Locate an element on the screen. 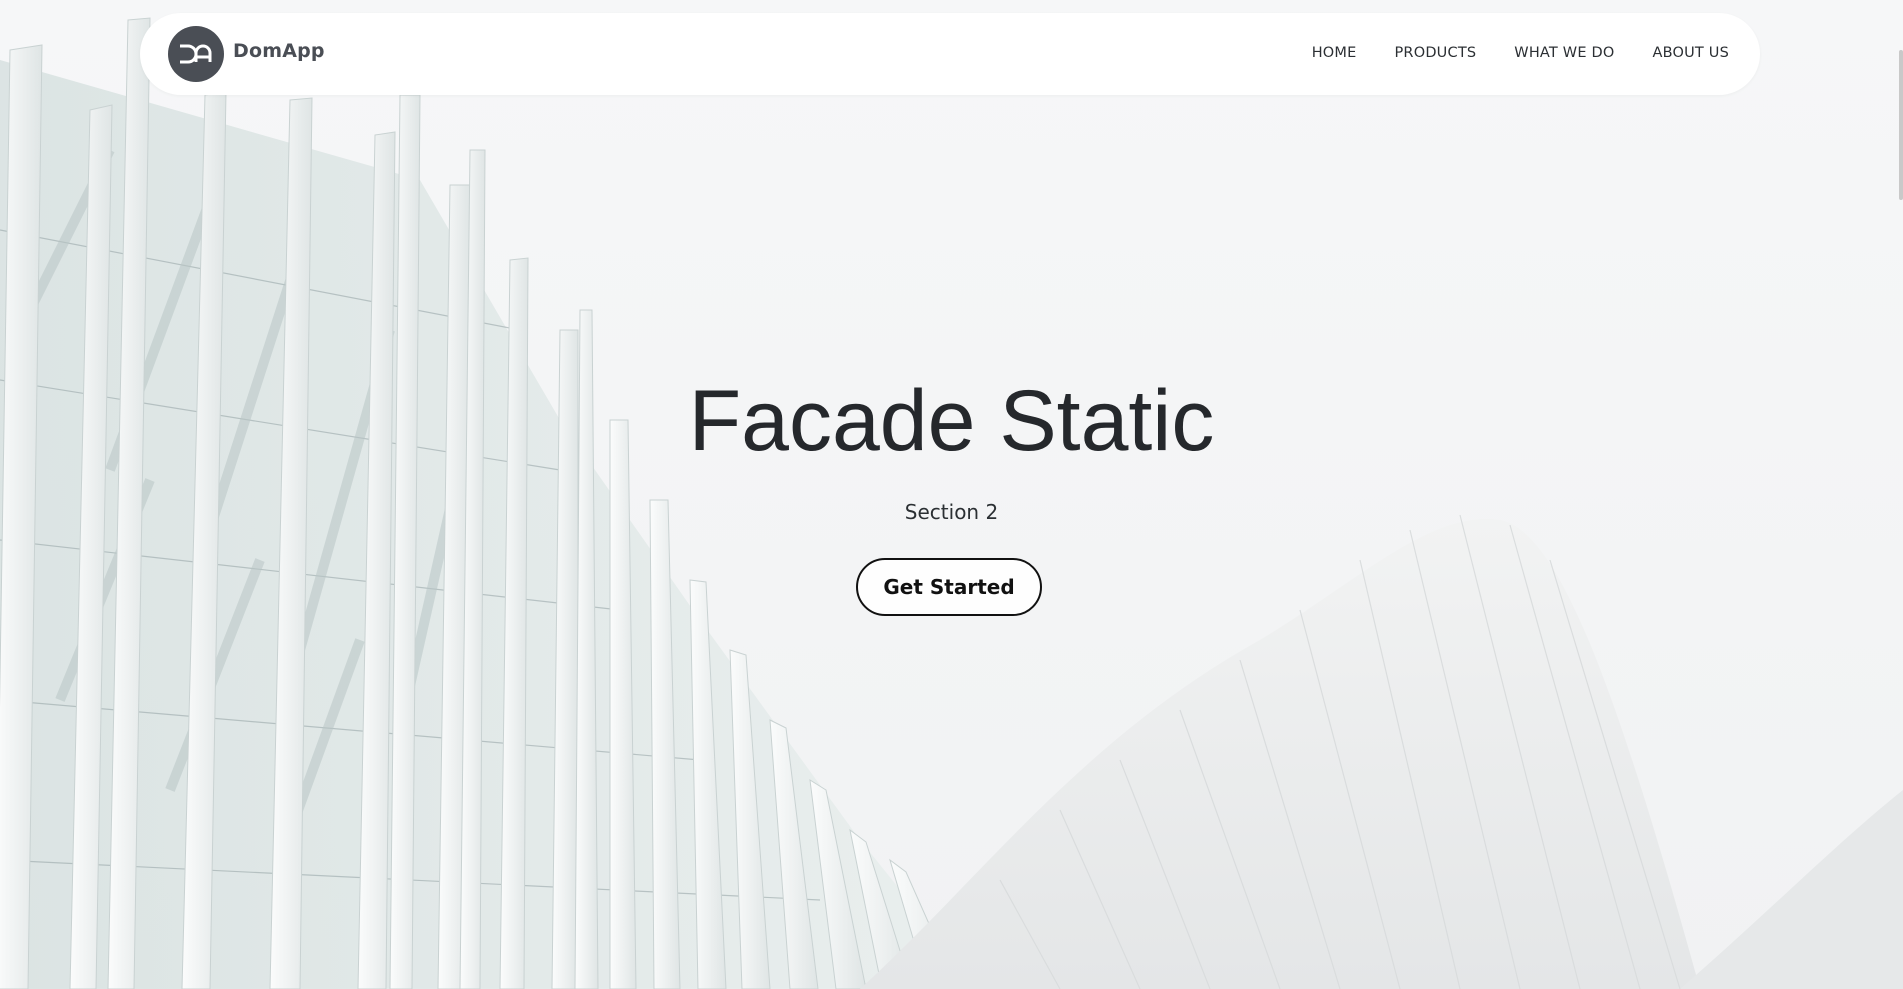 The image size is (1903, 989). logo-icon is located at coordinates (196, 54).